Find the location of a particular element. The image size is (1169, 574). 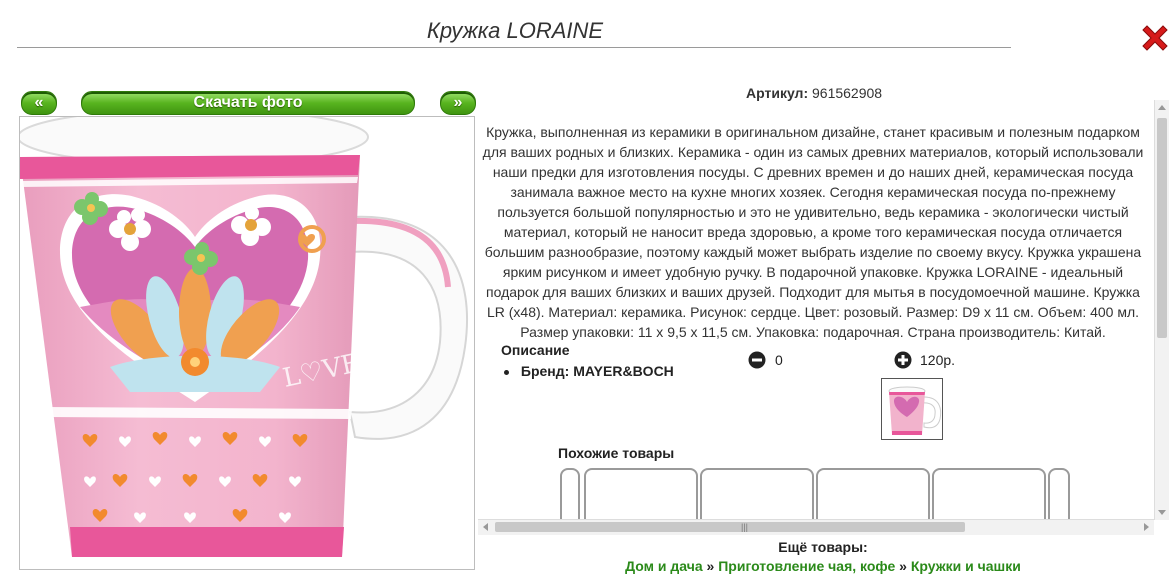

breadcrumb-link-tea: Приготовление чая, кофе is located at coordinates (806, 566).